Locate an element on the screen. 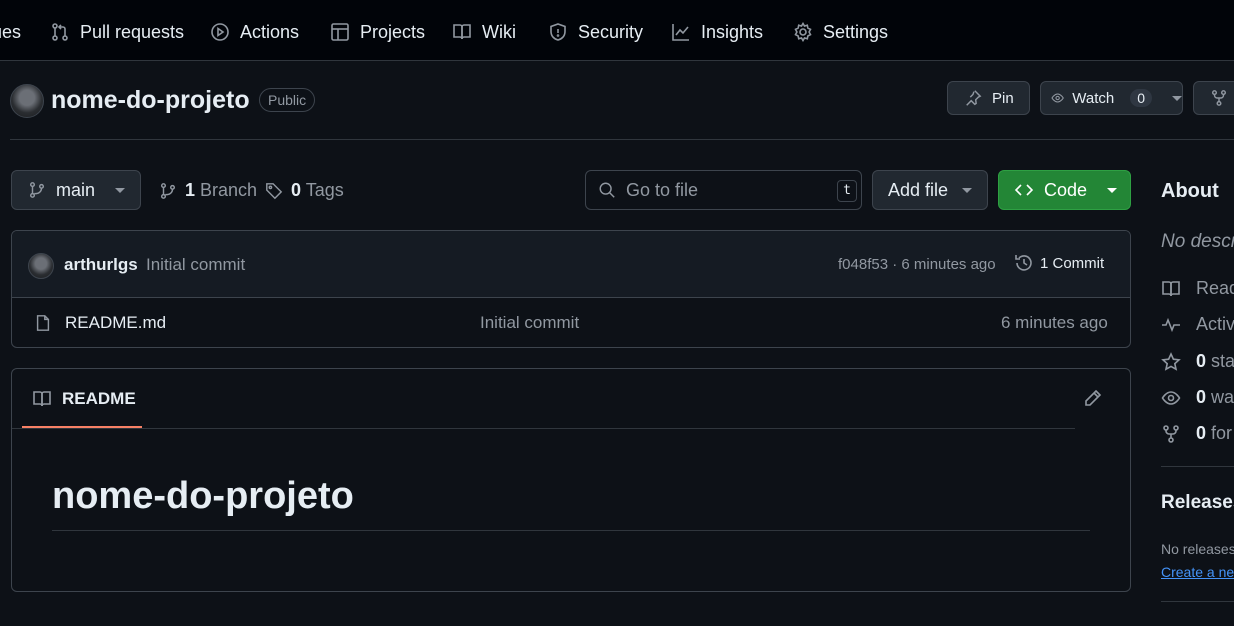  readme-tab-label: README is located at coordinates (99, 398).